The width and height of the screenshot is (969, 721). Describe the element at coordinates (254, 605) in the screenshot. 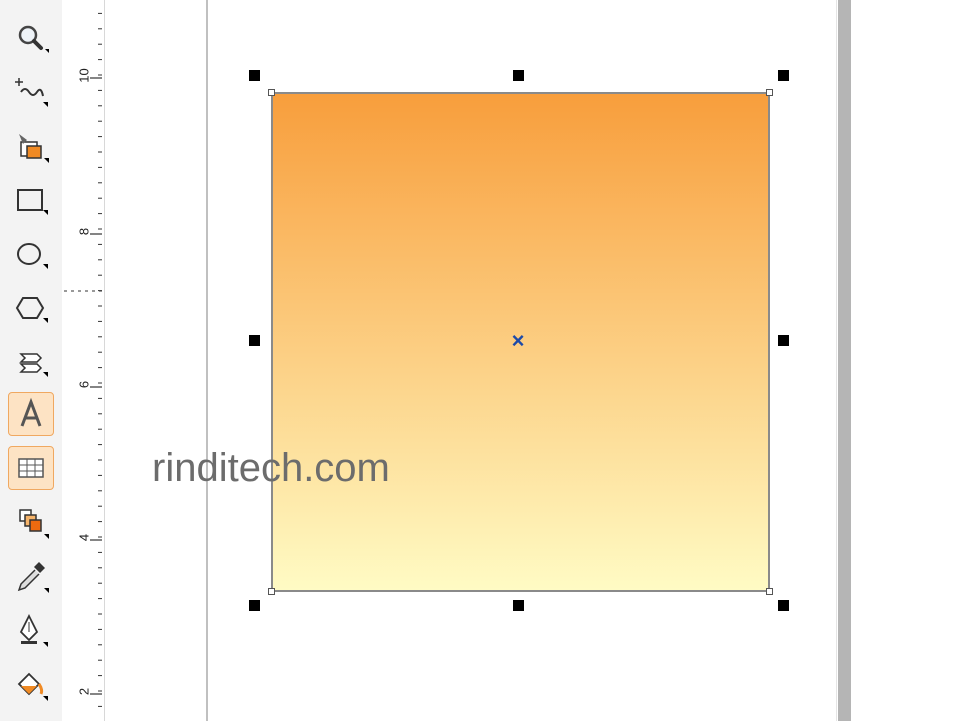

I see `selection-handle-bottom-left` at that location.